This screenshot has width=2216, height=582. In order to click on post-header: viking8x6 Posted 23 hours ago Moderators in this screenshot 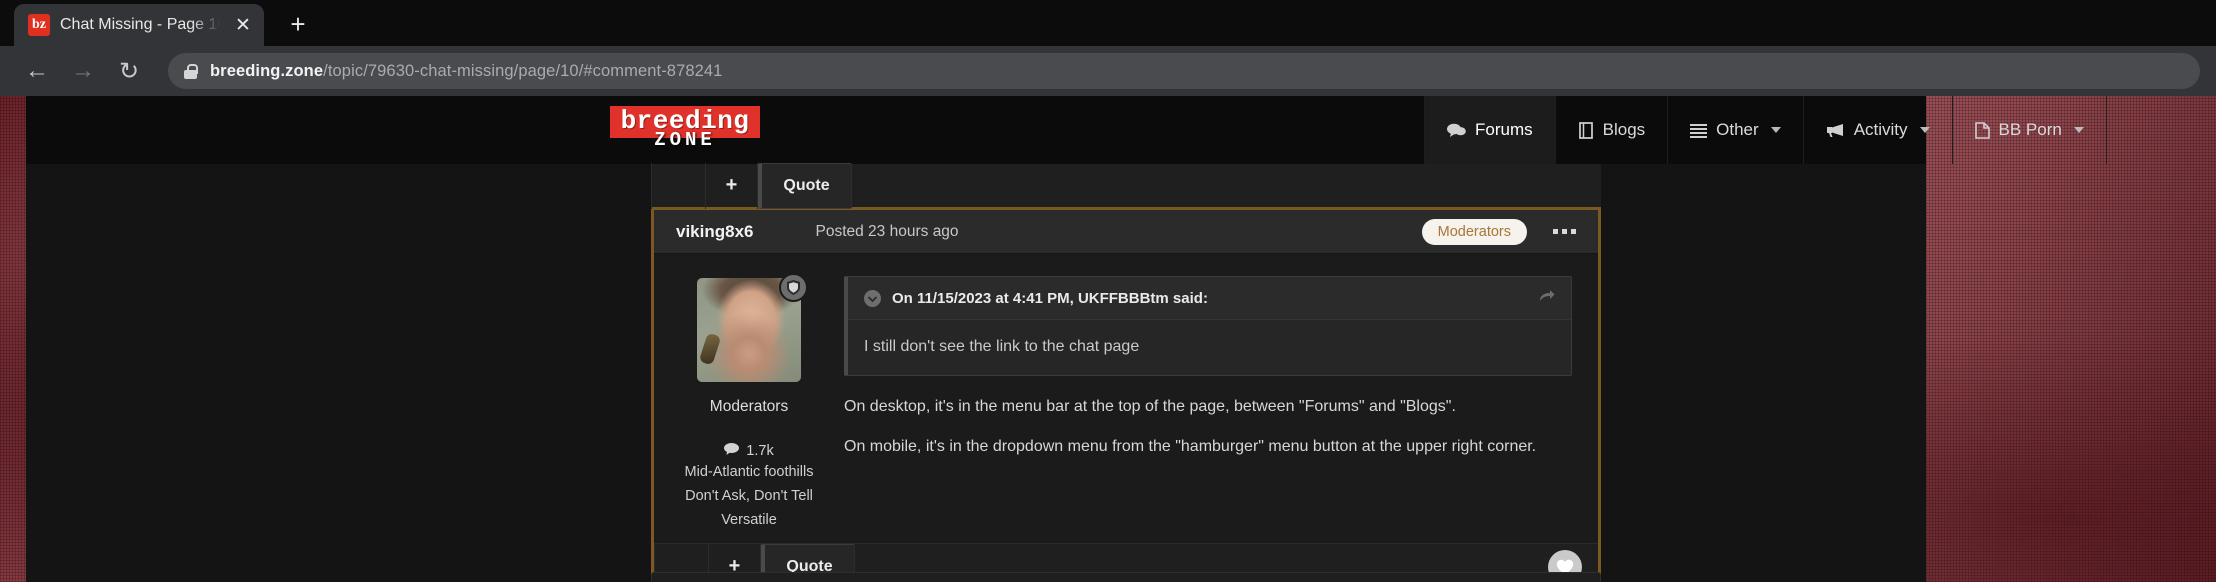, I will do `click(1126, 232)`.